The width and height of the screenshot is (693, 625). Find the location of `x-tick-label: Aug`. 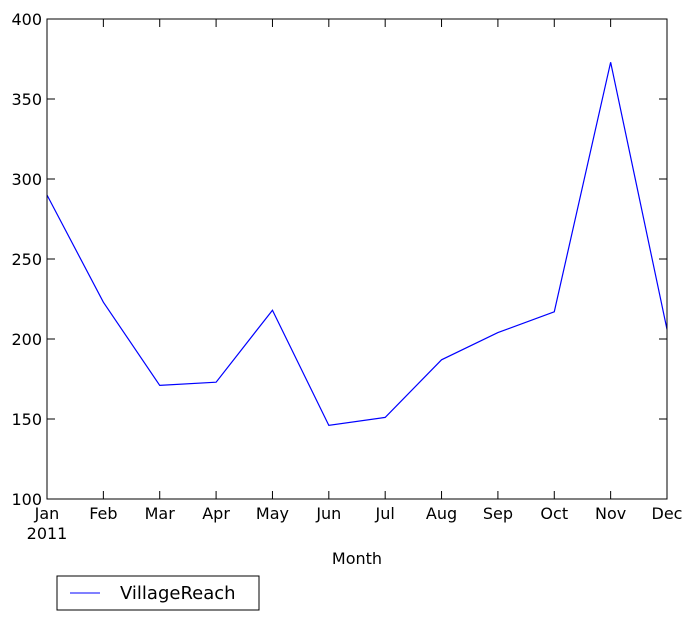

x-tick-label: Aug is located at coordinates (441, 513).